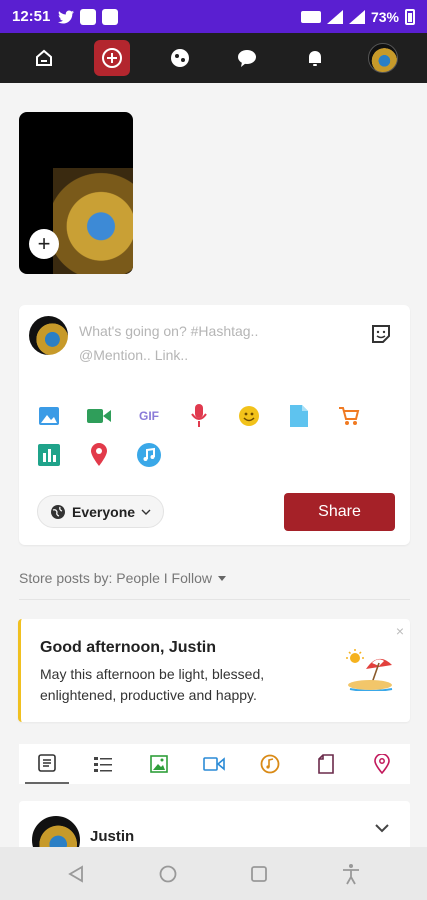 The height and width of the screenshot is (900, 427). I want to click on tab-all, so click(46, 764).